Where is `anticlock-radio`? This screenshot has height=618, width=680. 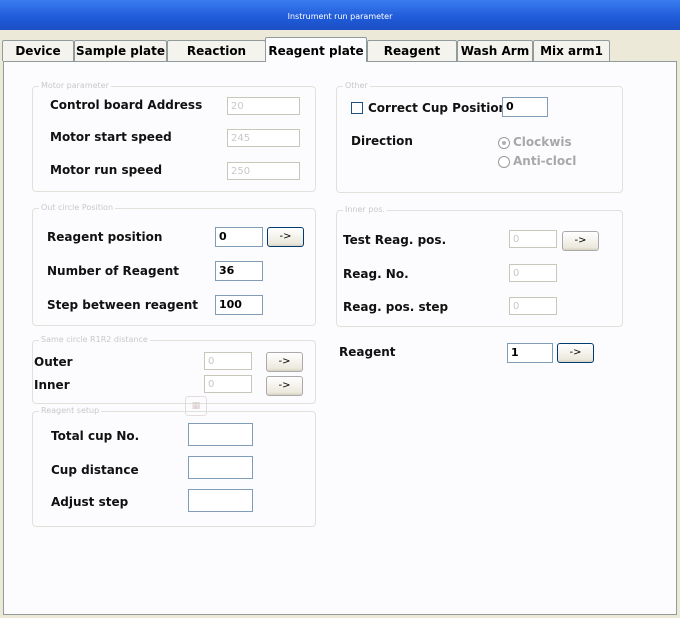
anticlock-radio is located at coordinates (504, 162).